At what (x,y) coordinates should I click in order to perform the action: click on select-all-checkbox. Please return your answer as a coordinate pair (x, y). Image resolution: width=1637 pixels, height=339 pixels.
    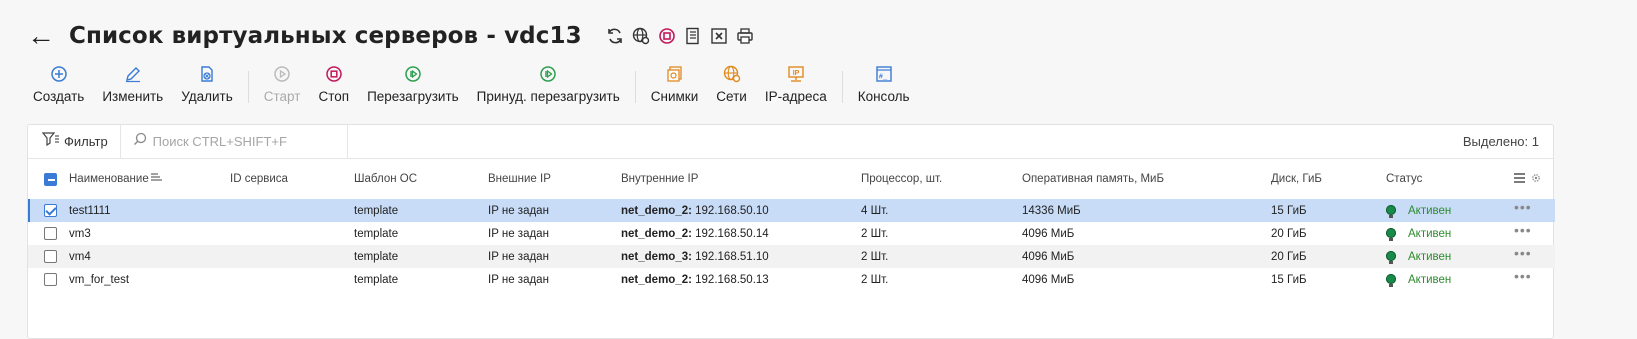
    Looking at the image, I should click on (50, 179).